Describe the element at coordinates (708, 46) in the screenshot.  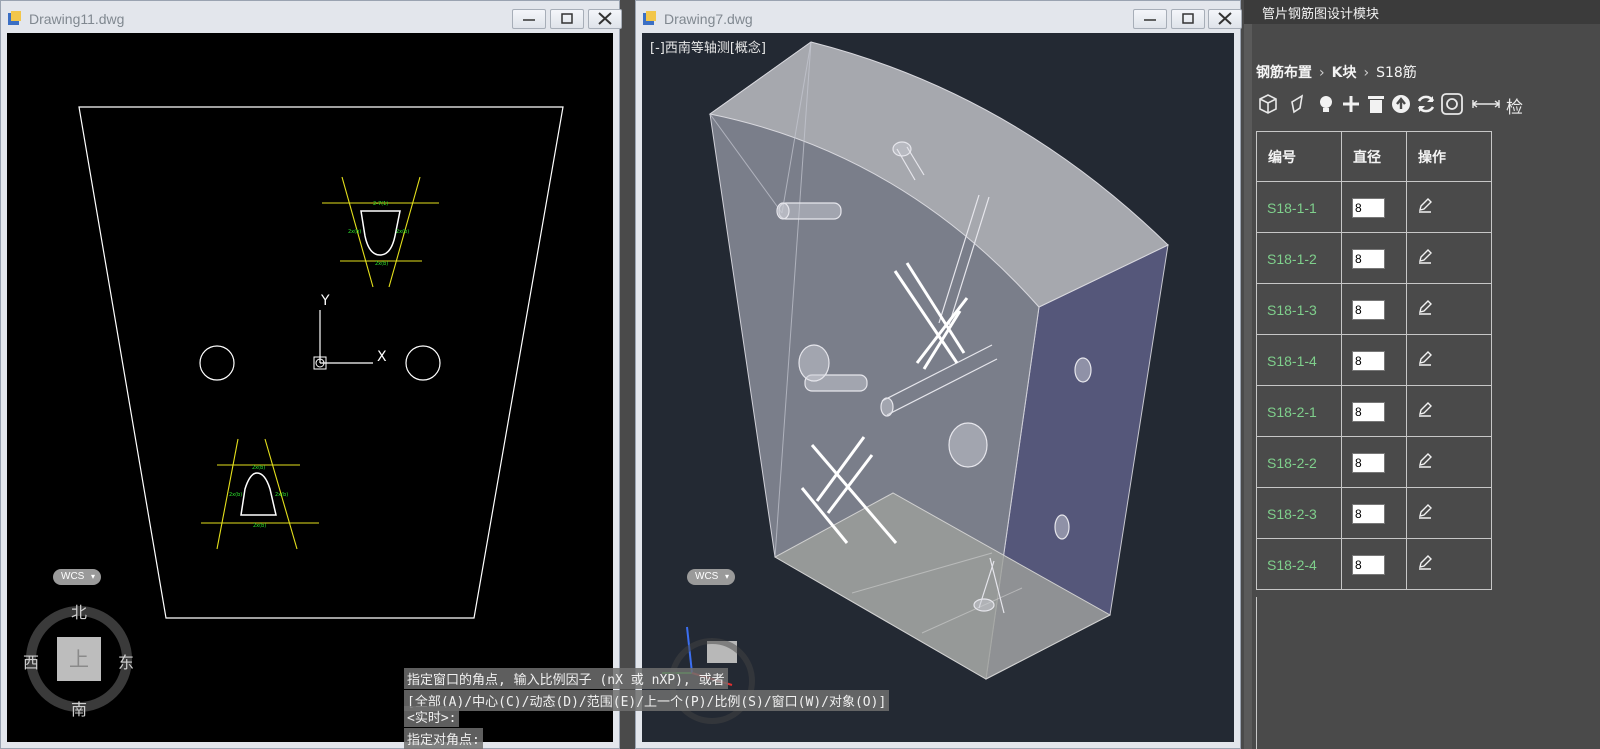
I see `view-label: [-]西南等轴测[概念]` at that location.